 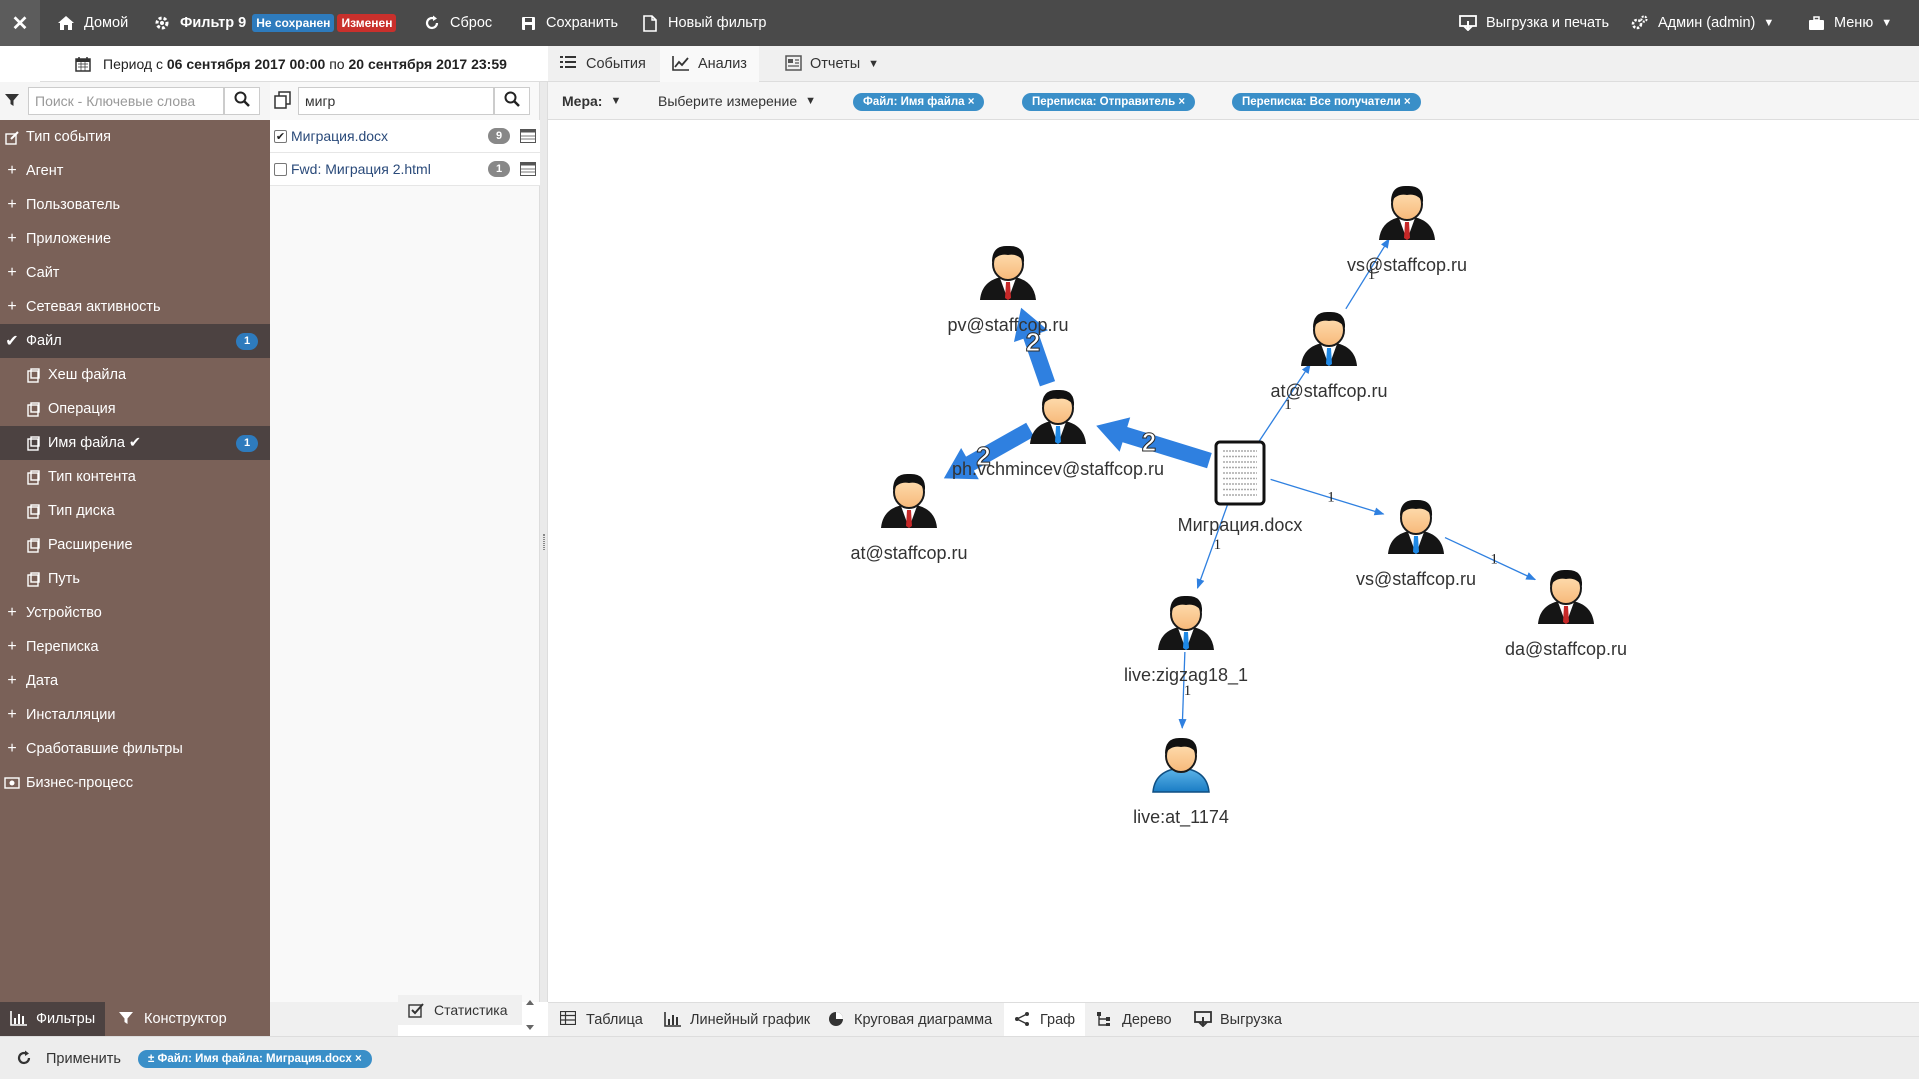 I want to click on sidebar-item: Тип события, so click(x=135, y=137).